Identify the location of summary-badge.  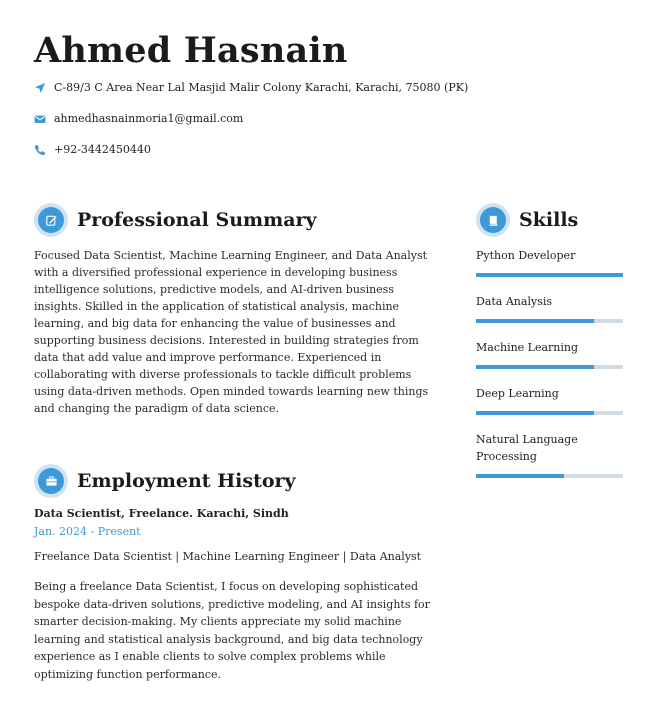
(51, 220).